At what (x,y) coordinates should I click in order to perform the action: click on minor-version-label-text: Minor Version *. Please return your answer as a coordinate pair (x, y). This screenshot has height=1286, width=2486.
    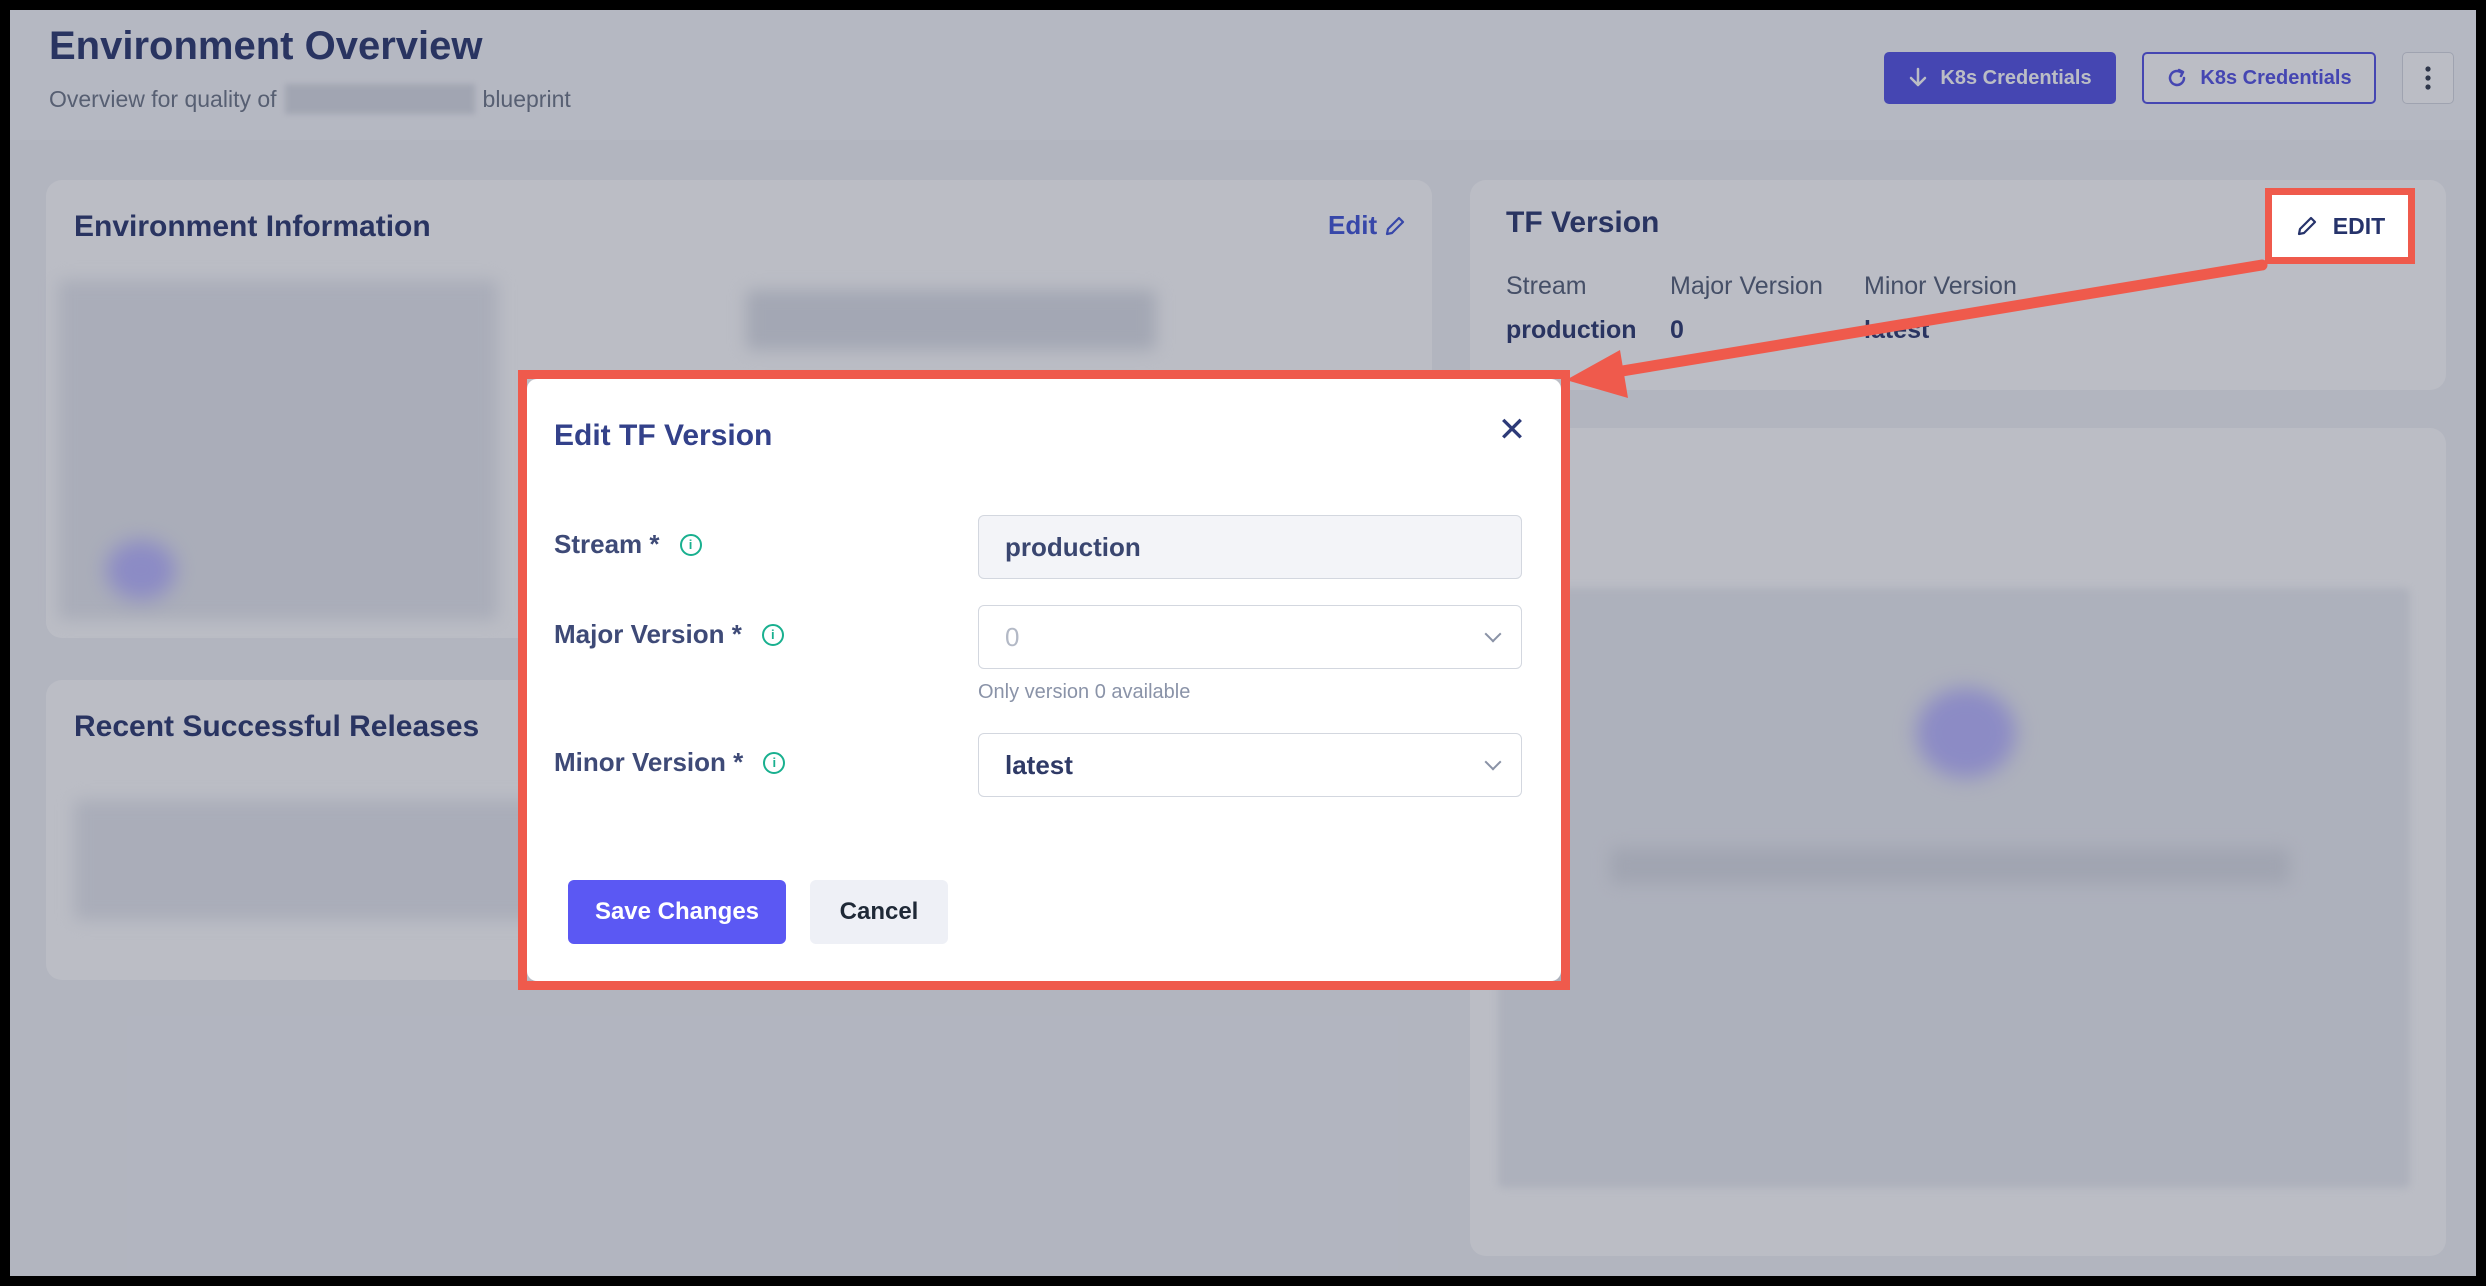
    Looking at the image, I should click on (649, 762).